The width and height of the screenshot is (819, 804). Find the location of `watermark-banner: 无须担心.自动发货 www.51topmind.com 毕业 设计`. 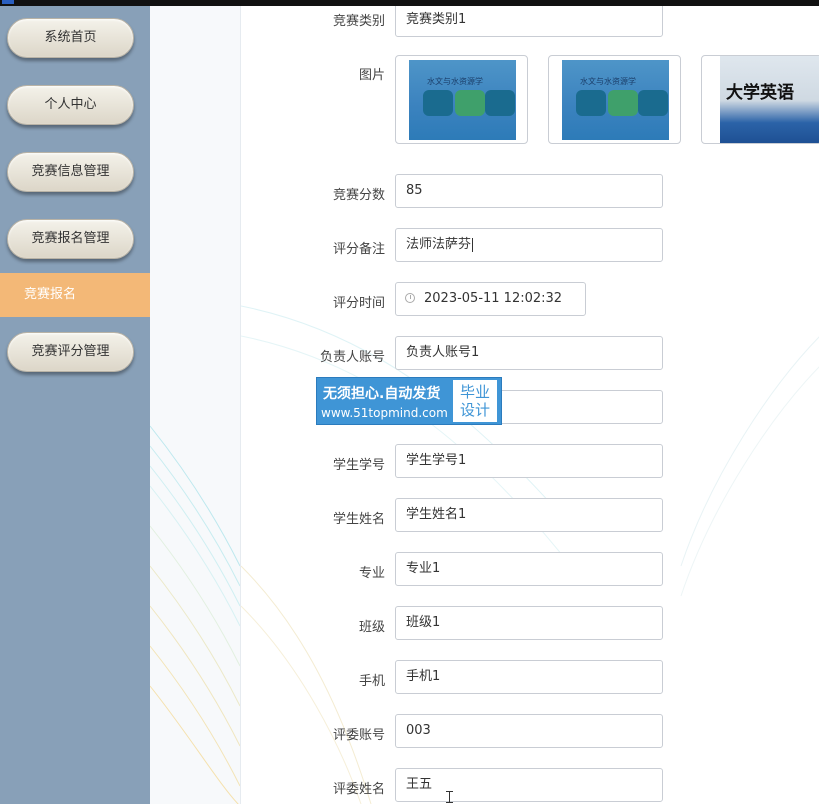

watermark-banner: 无须担心.自动发货 www.51topmind.com 毕业 设计 is located at coordinates (409, 401).